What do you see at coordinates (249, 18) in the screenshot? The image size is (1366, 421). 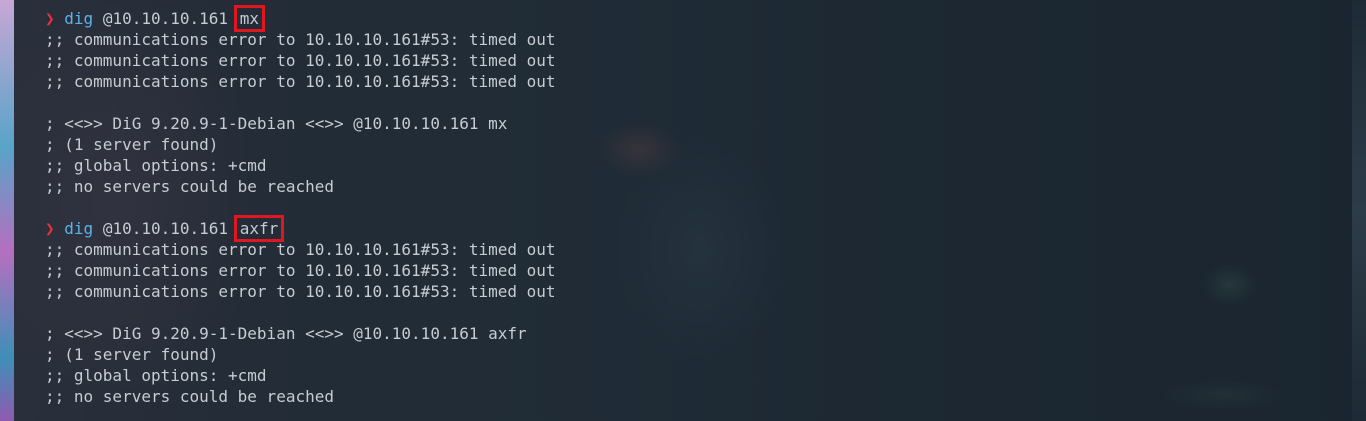 I see `highlighted-query-type: mx` at bounding box center [249, 18].